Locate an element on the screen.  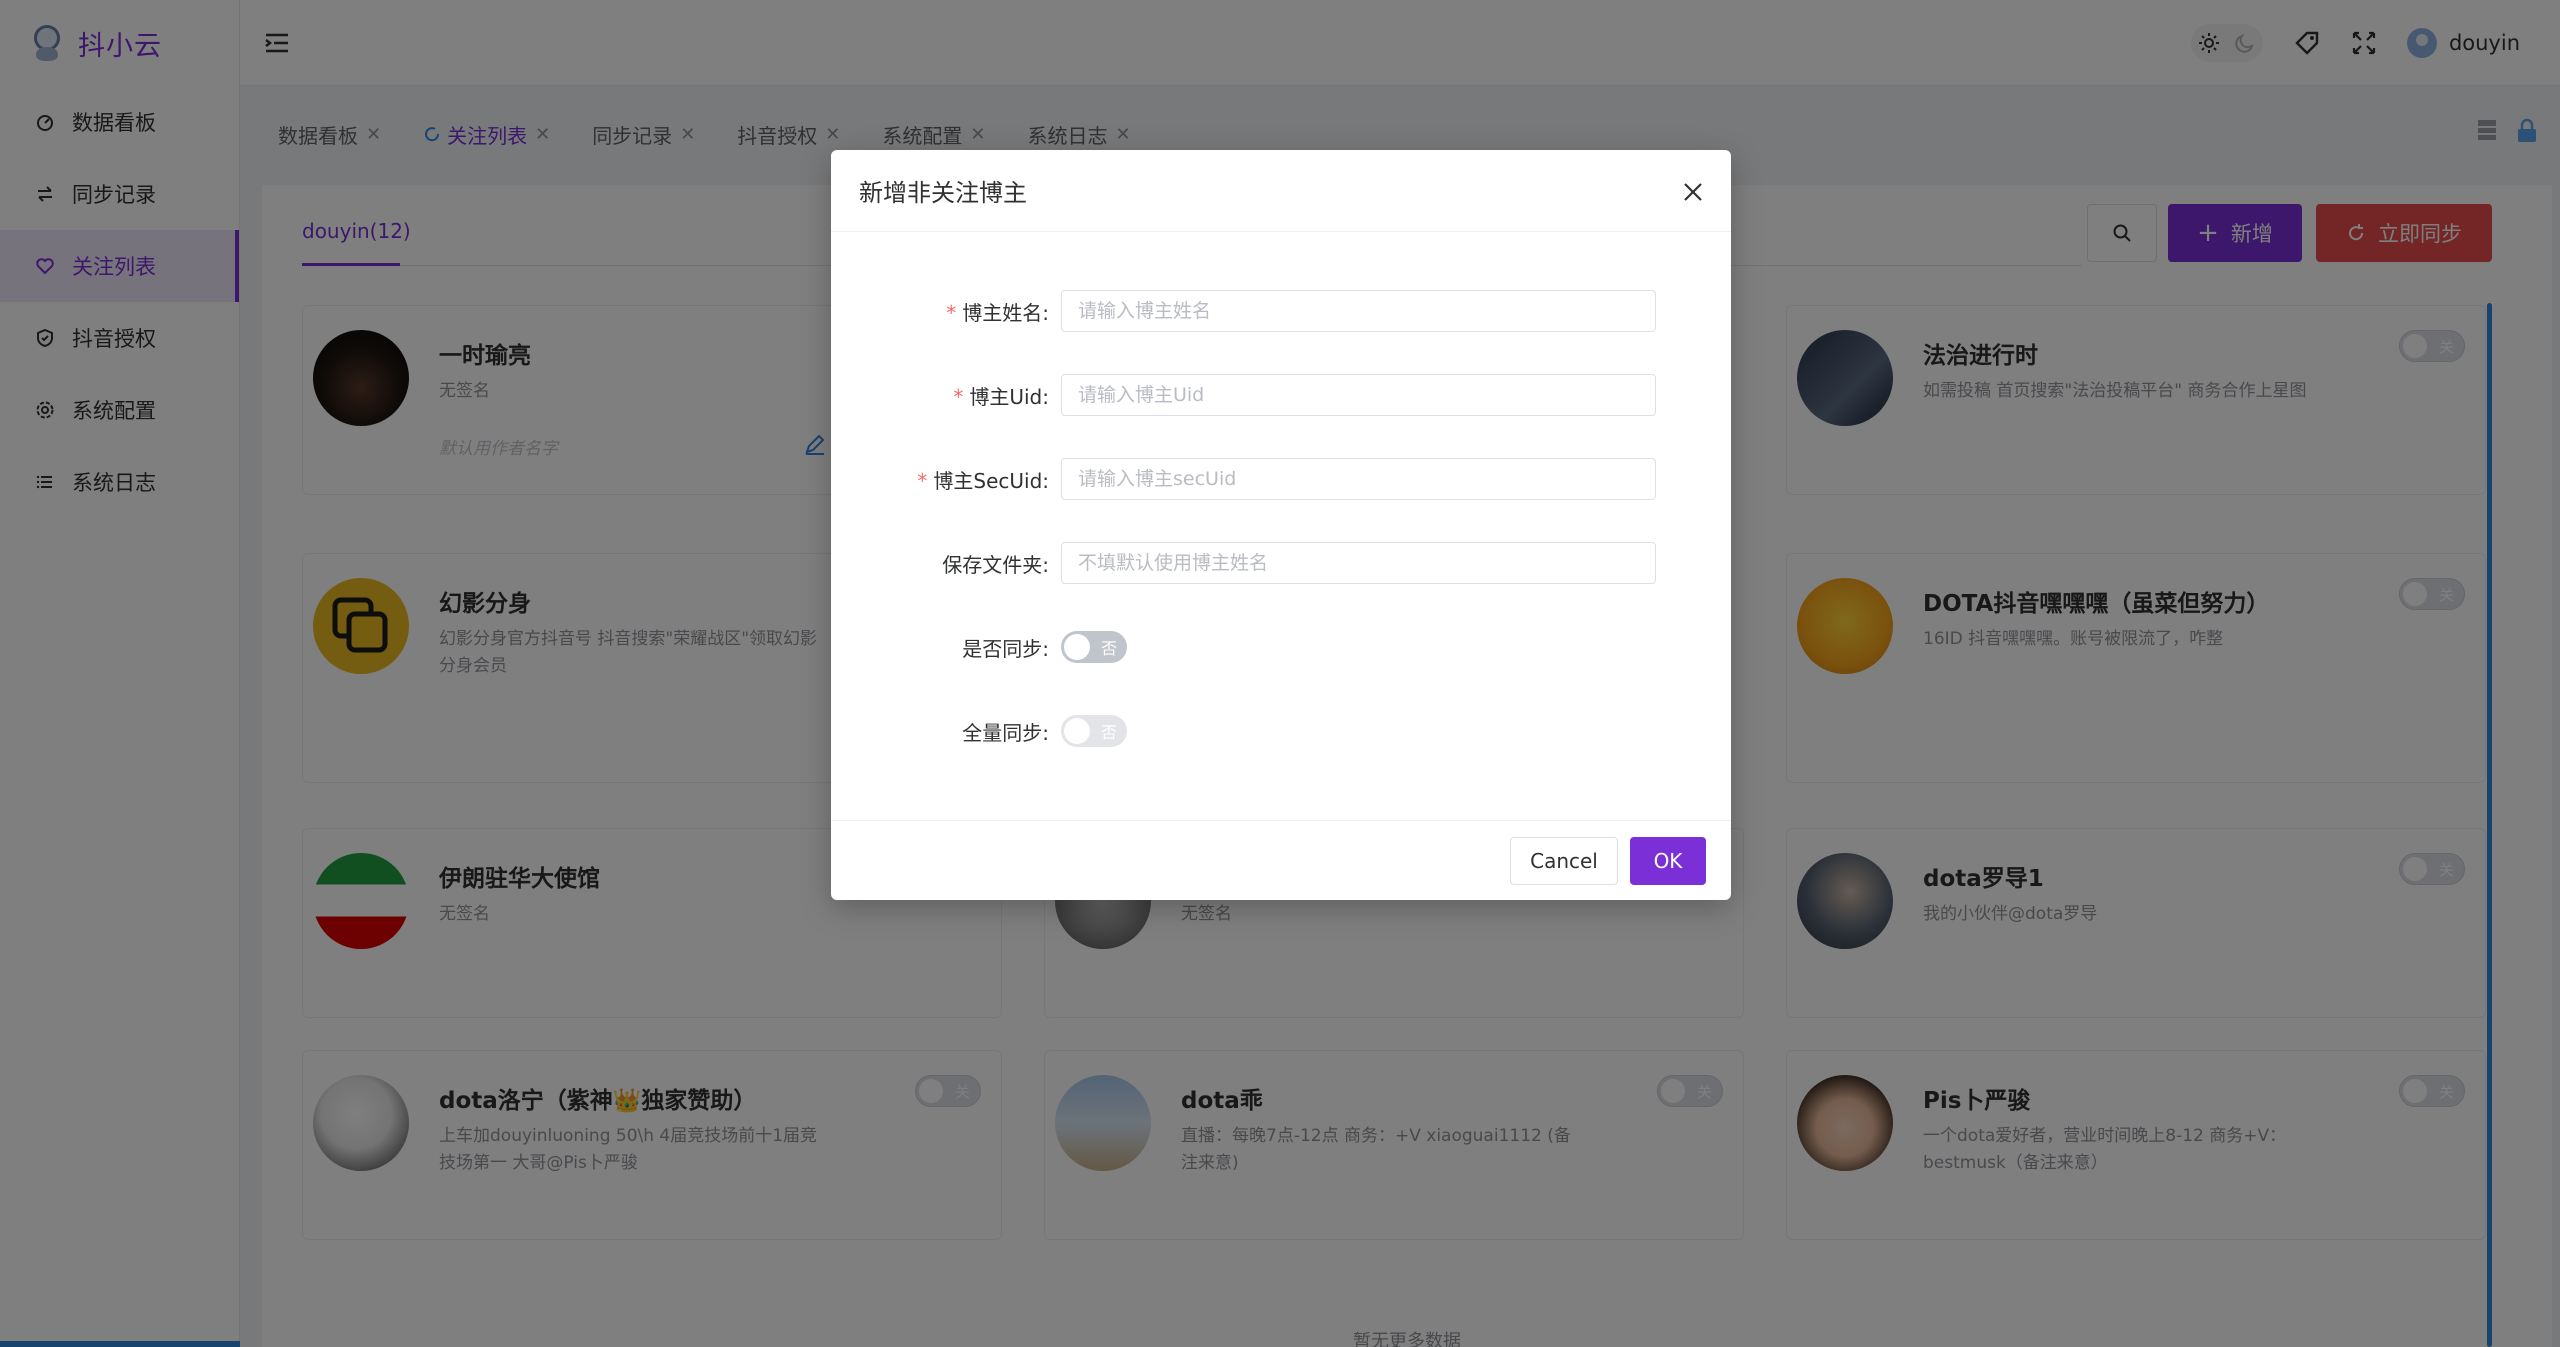
field-label: * 博主SecUid: is located at coordinates (946, 479).